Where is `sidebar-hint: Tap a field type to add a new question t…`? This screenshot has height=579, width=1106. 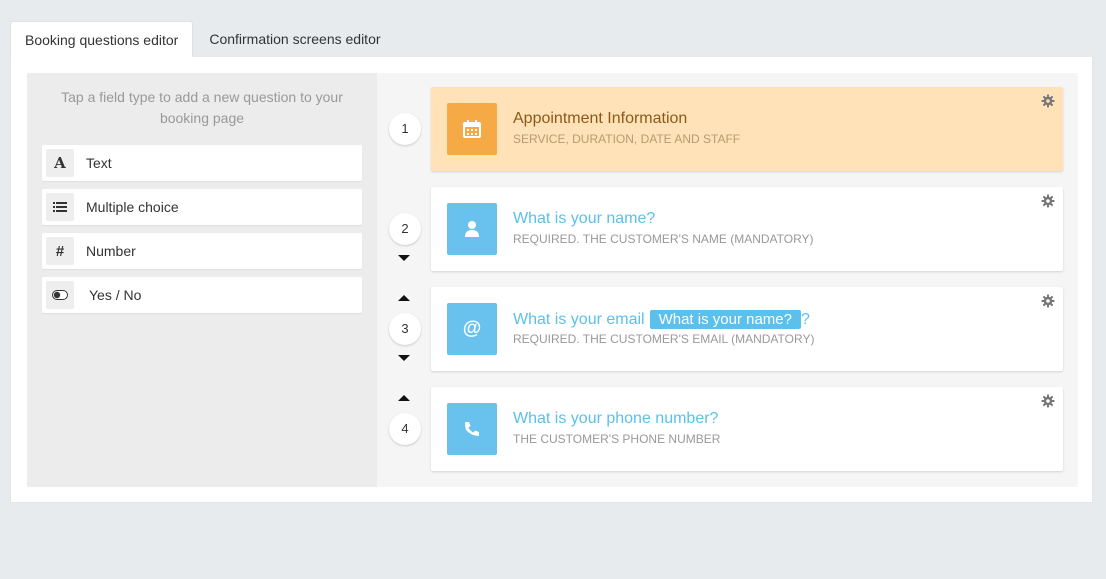
sidebar-hint: Tap a field type to add a new question t… is located at coordinates (202, 107).